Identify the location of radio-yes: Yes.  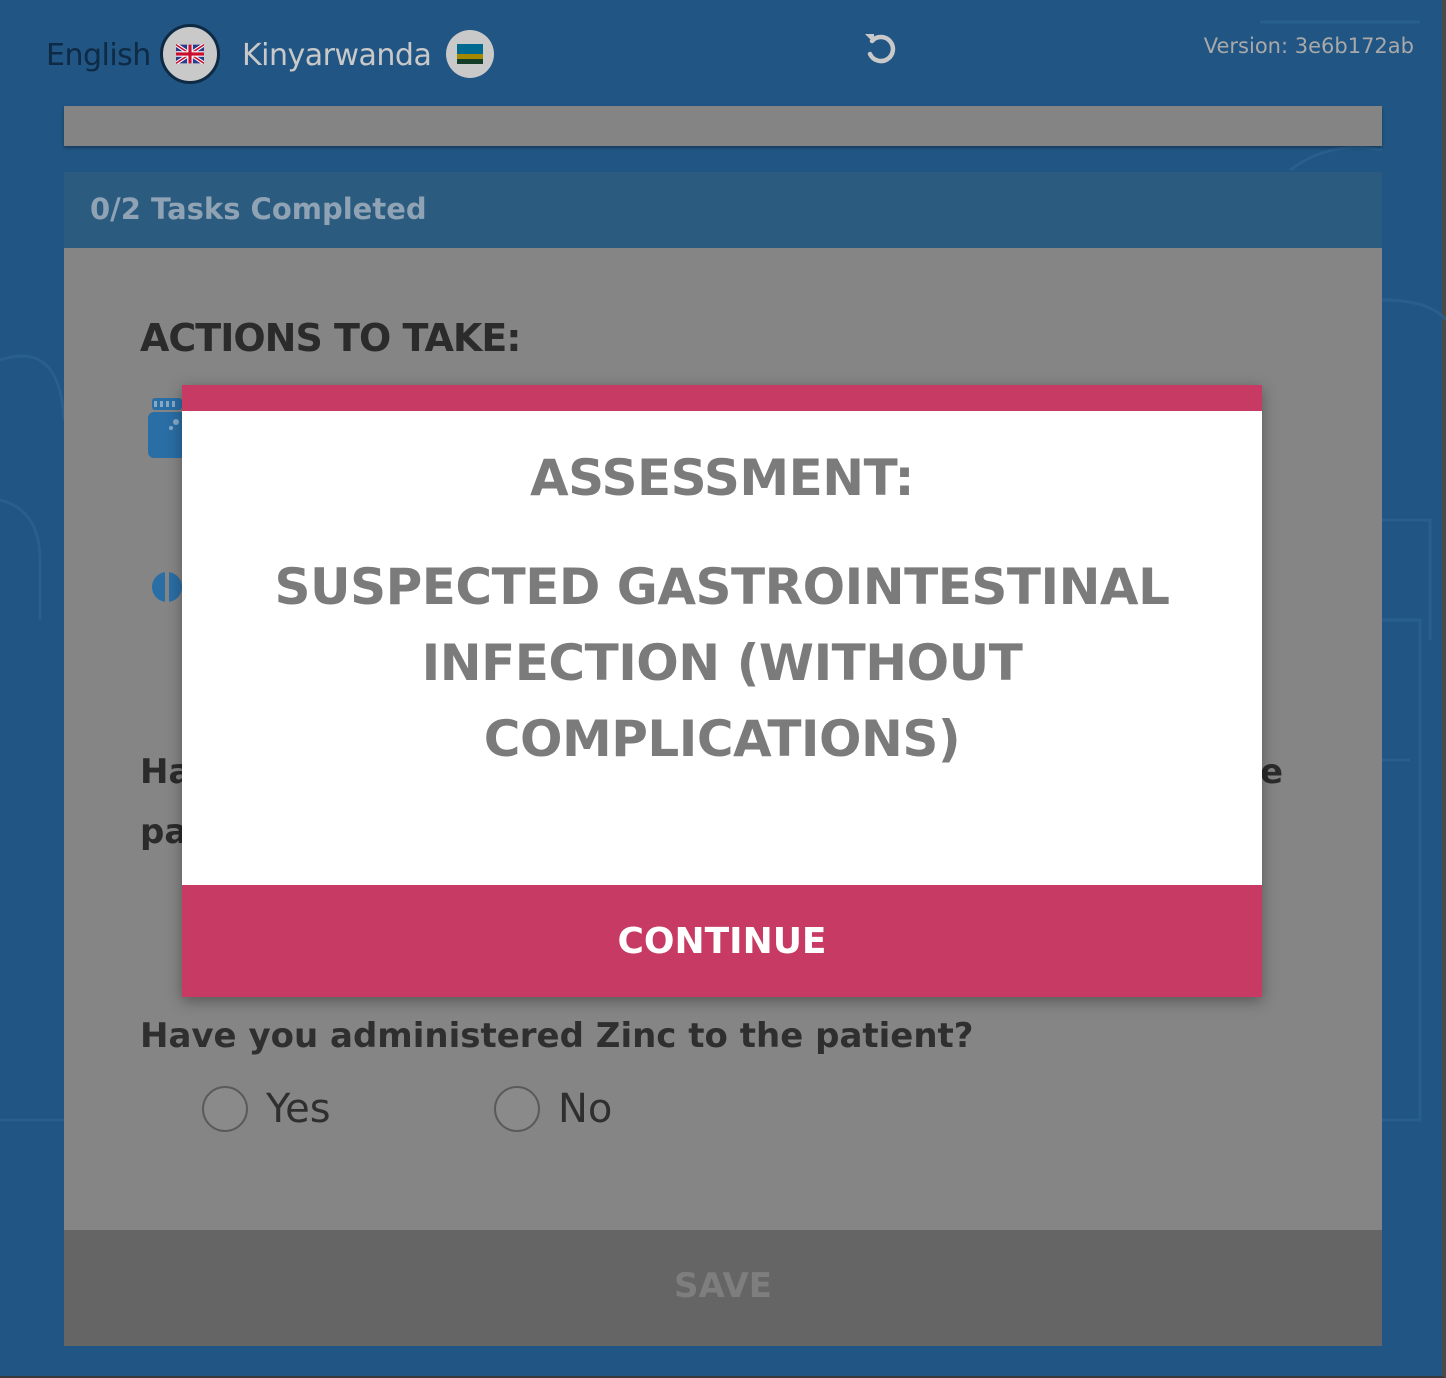
(266, 1109).